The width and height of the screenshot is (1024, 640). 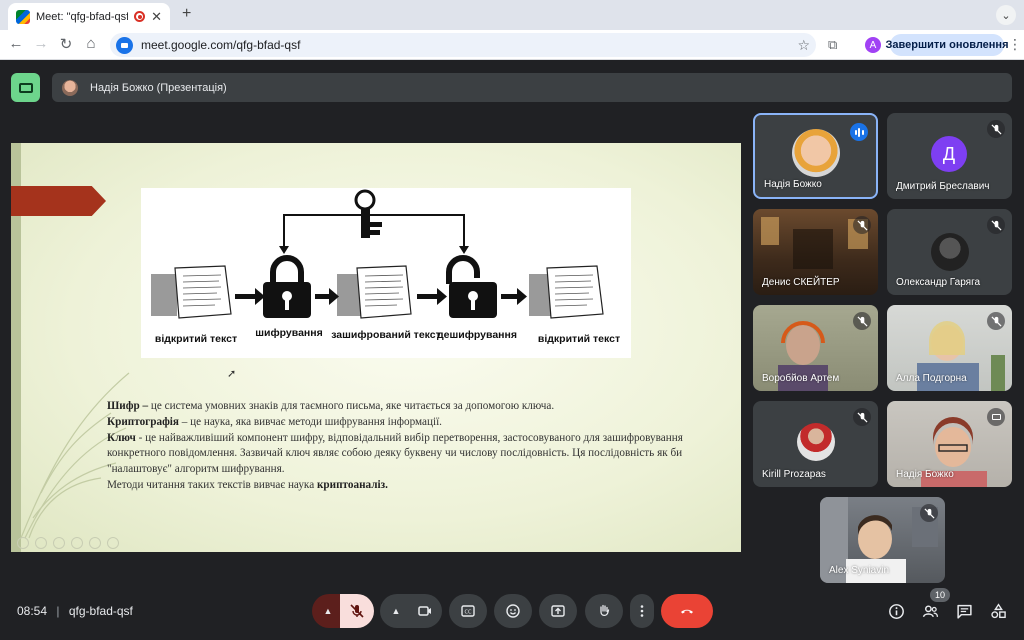 I want to click on home-icon: ⌂, so click(x=91, y=43).